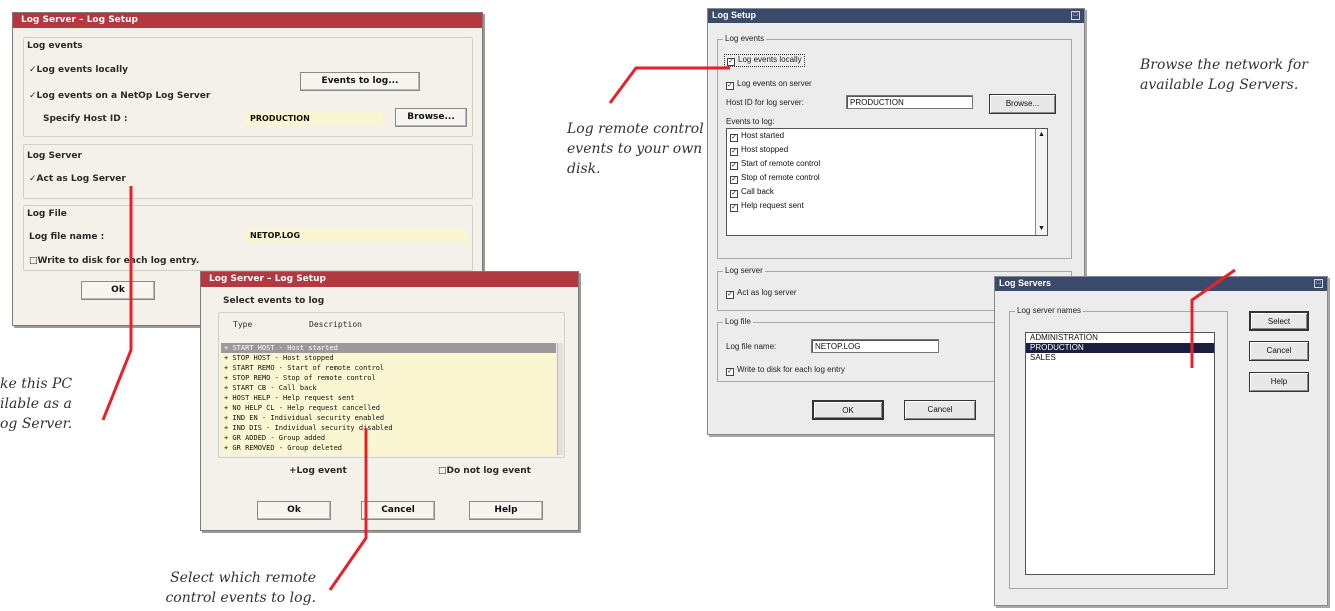 The height and width of the screenshot is (611, 1335). I want to click on callout-line-2: control events to log., so click(240, 598).